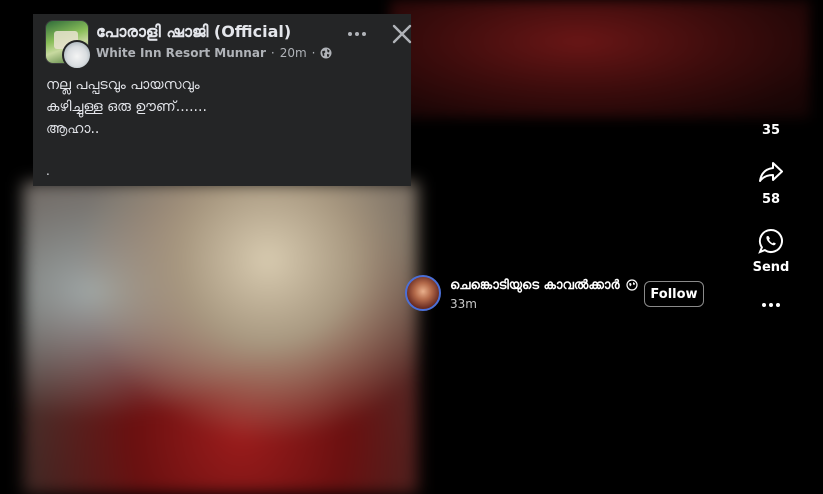  Describe the element at coordinates (600, 59) in the screenshot. I see `background-video-blurred` at that location.